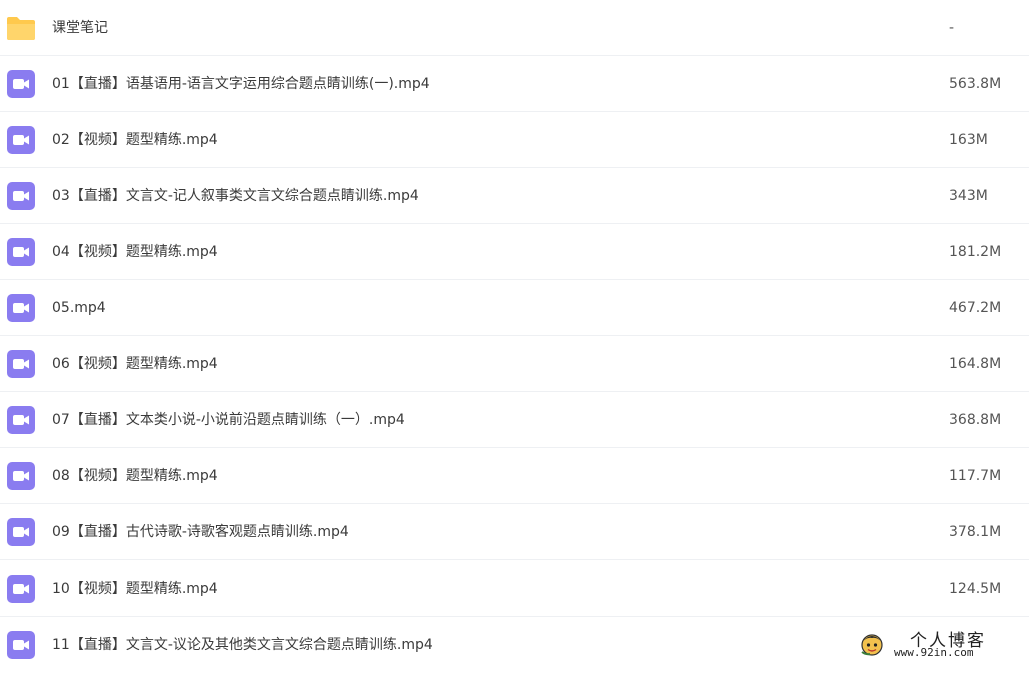 The width and height of the screenshot is (1029, 673). I want to click on file-name: 02【视频】题型精练.mp4, so click(135, 140).